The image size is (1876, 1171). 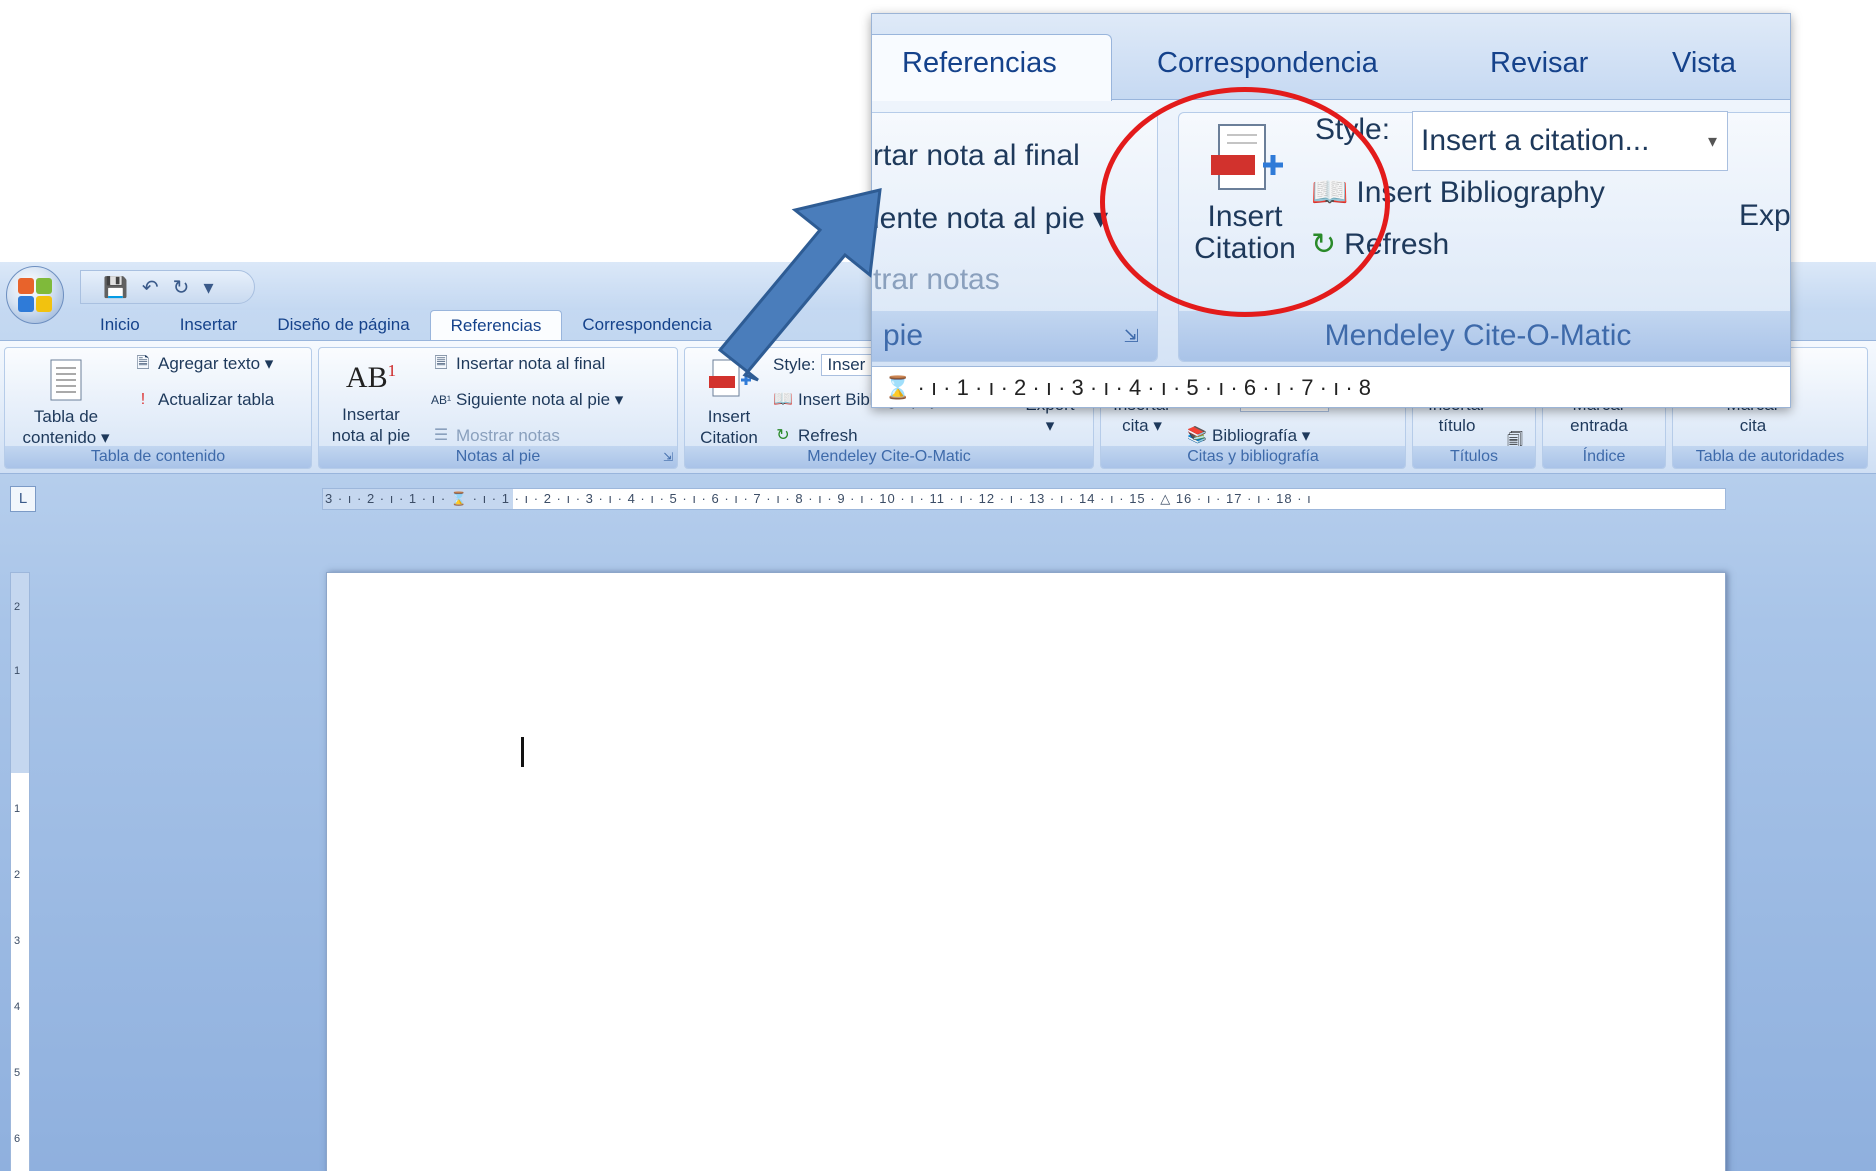 What do you see at coordinates (115, 287) in the screenshot?
I see `save-icon: 💾` at bounding box center [115, 287].